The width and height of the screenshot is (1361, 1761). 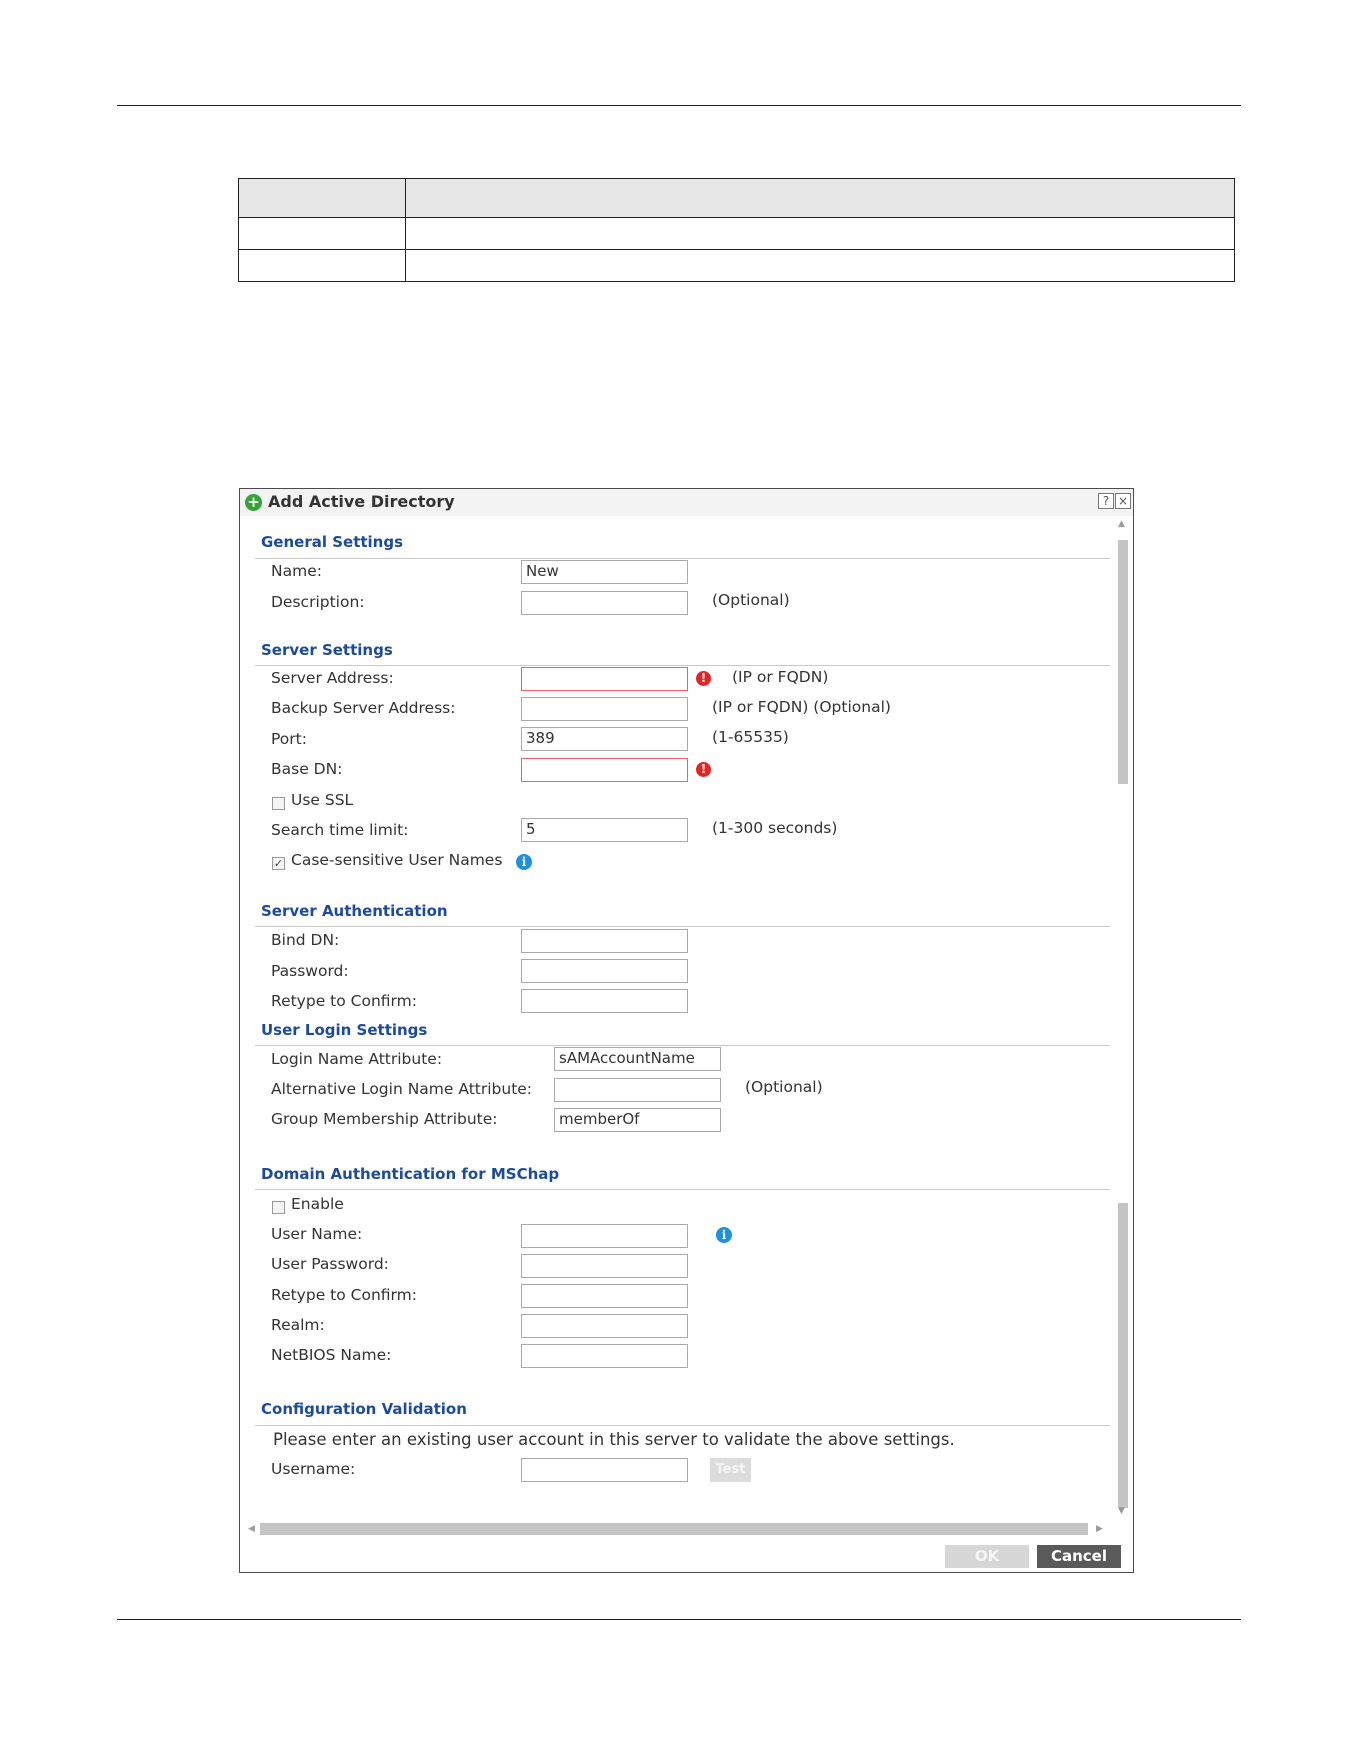 What do you see at coordinates (604, 1470) in the screenshot?
I see `validation-username-input` at bounding box center [604, 1470].